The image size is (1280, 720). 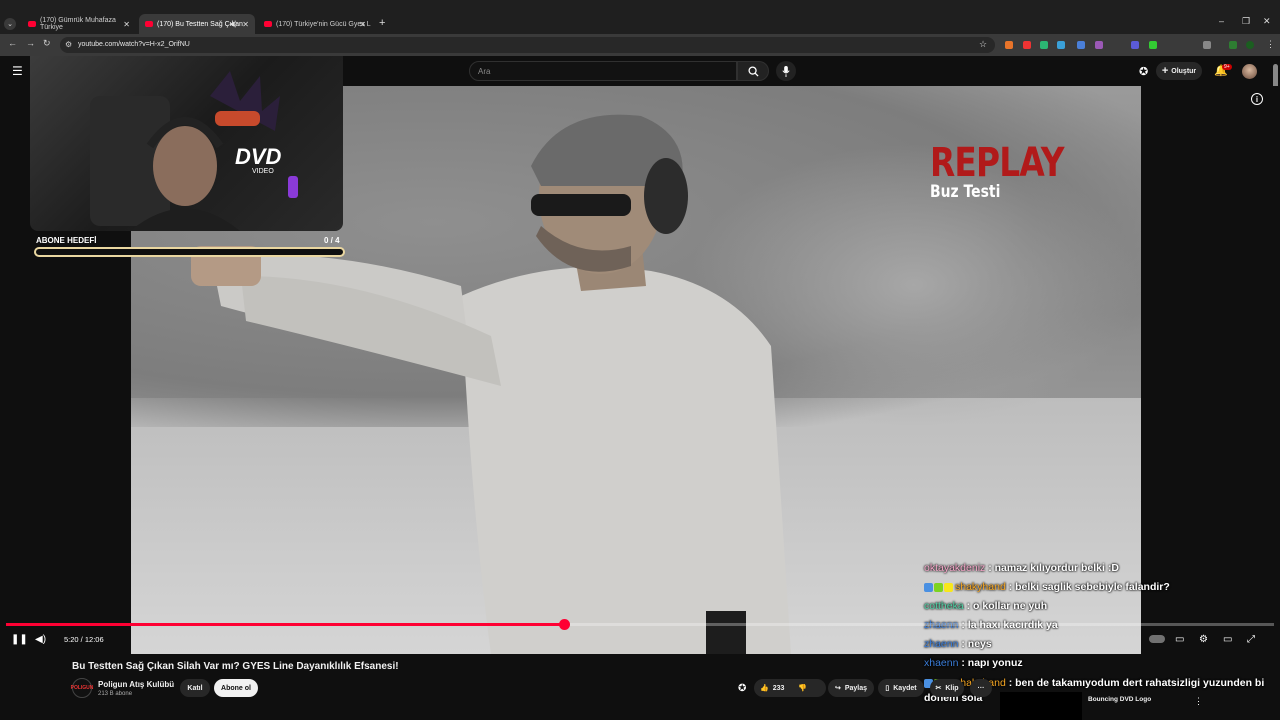 I want to click on chat-username: cottheka, so click(x=944, y=606).